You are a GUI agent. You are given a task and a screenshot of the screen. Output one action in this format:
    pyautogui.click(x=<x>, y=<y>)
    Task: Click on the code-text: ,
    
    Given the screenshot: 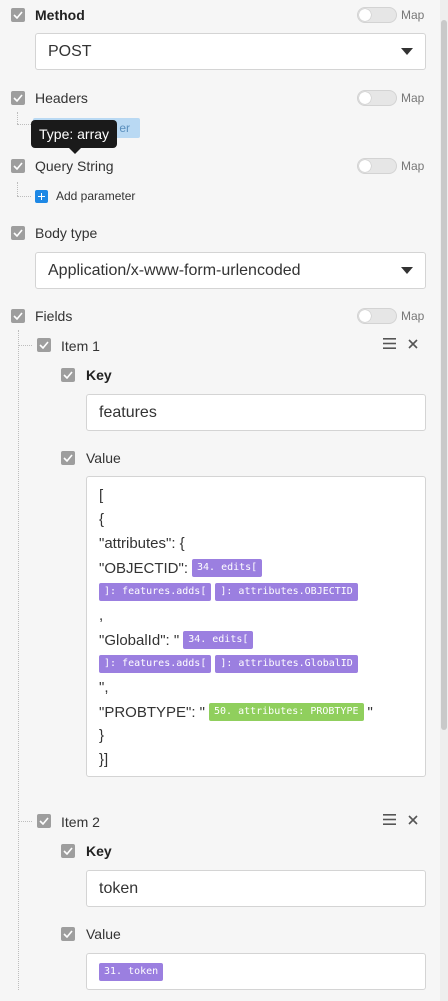 What is the action you would take?
    pyautogui.click(x=101, y=615)
    